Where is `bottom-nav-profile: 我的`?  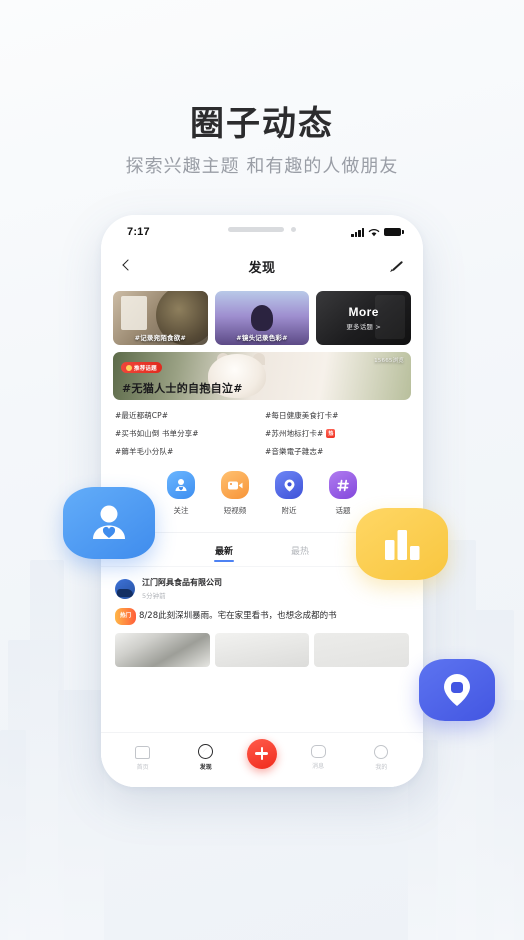 bottom-nav-profile: 我的 is located at coordinates (381, 757).